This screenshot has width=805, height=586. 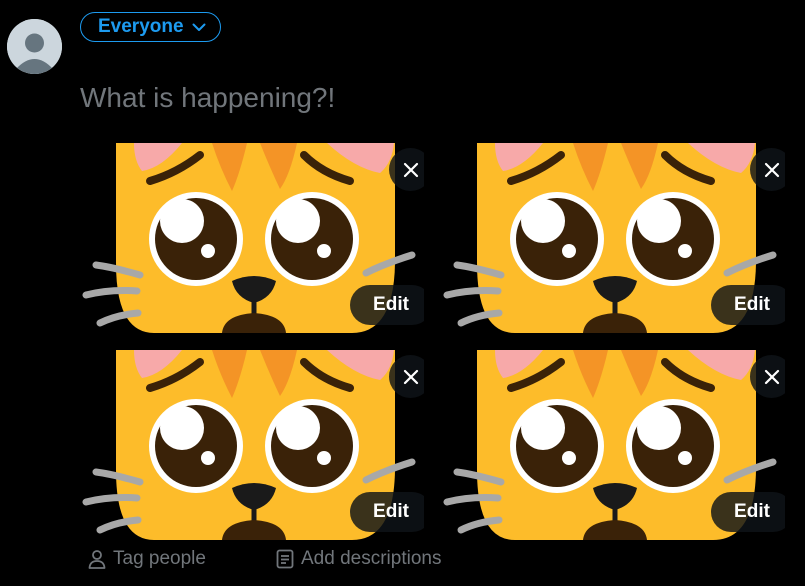 I want to click on audience-selector-button: Everyone, so click(x=150, y=27).